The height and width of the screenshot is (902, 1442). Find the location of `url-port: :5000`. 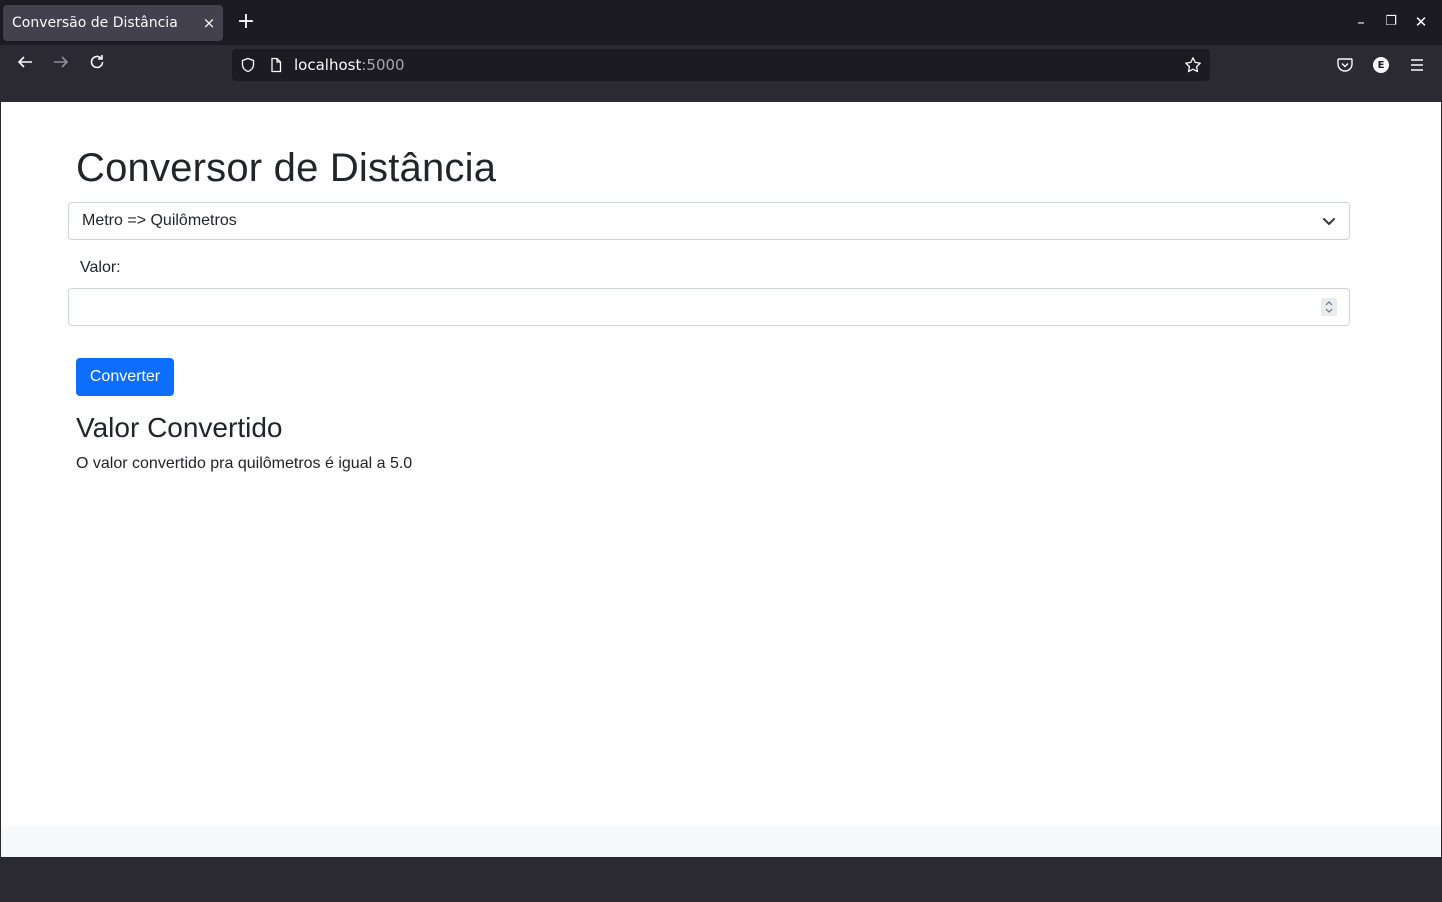

url-port: :5000 is located at coordinates (383, 65).